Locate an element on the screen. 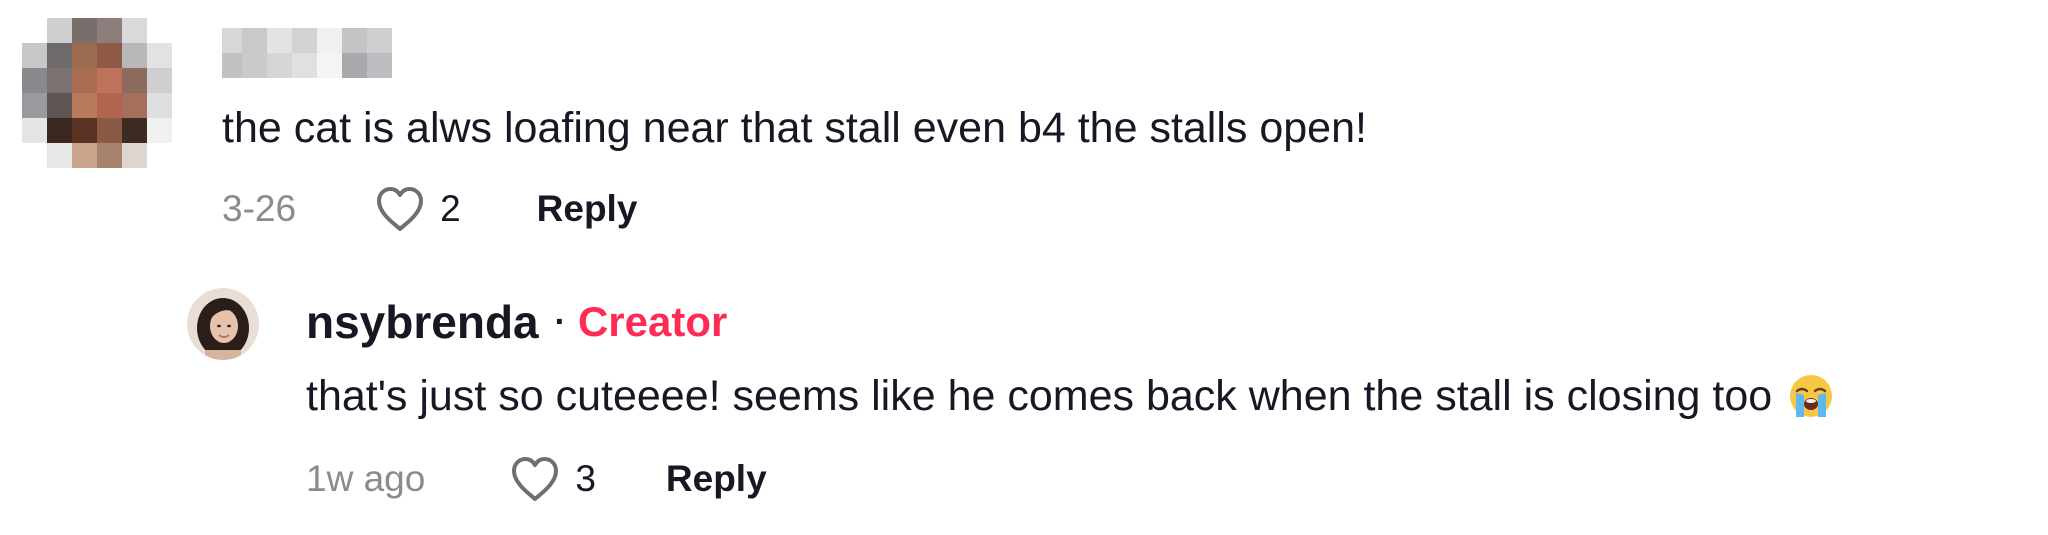 The height and width of the screenshot is (535, 2048). reply-username: nsybrenda is located at coordinates (422, 322).